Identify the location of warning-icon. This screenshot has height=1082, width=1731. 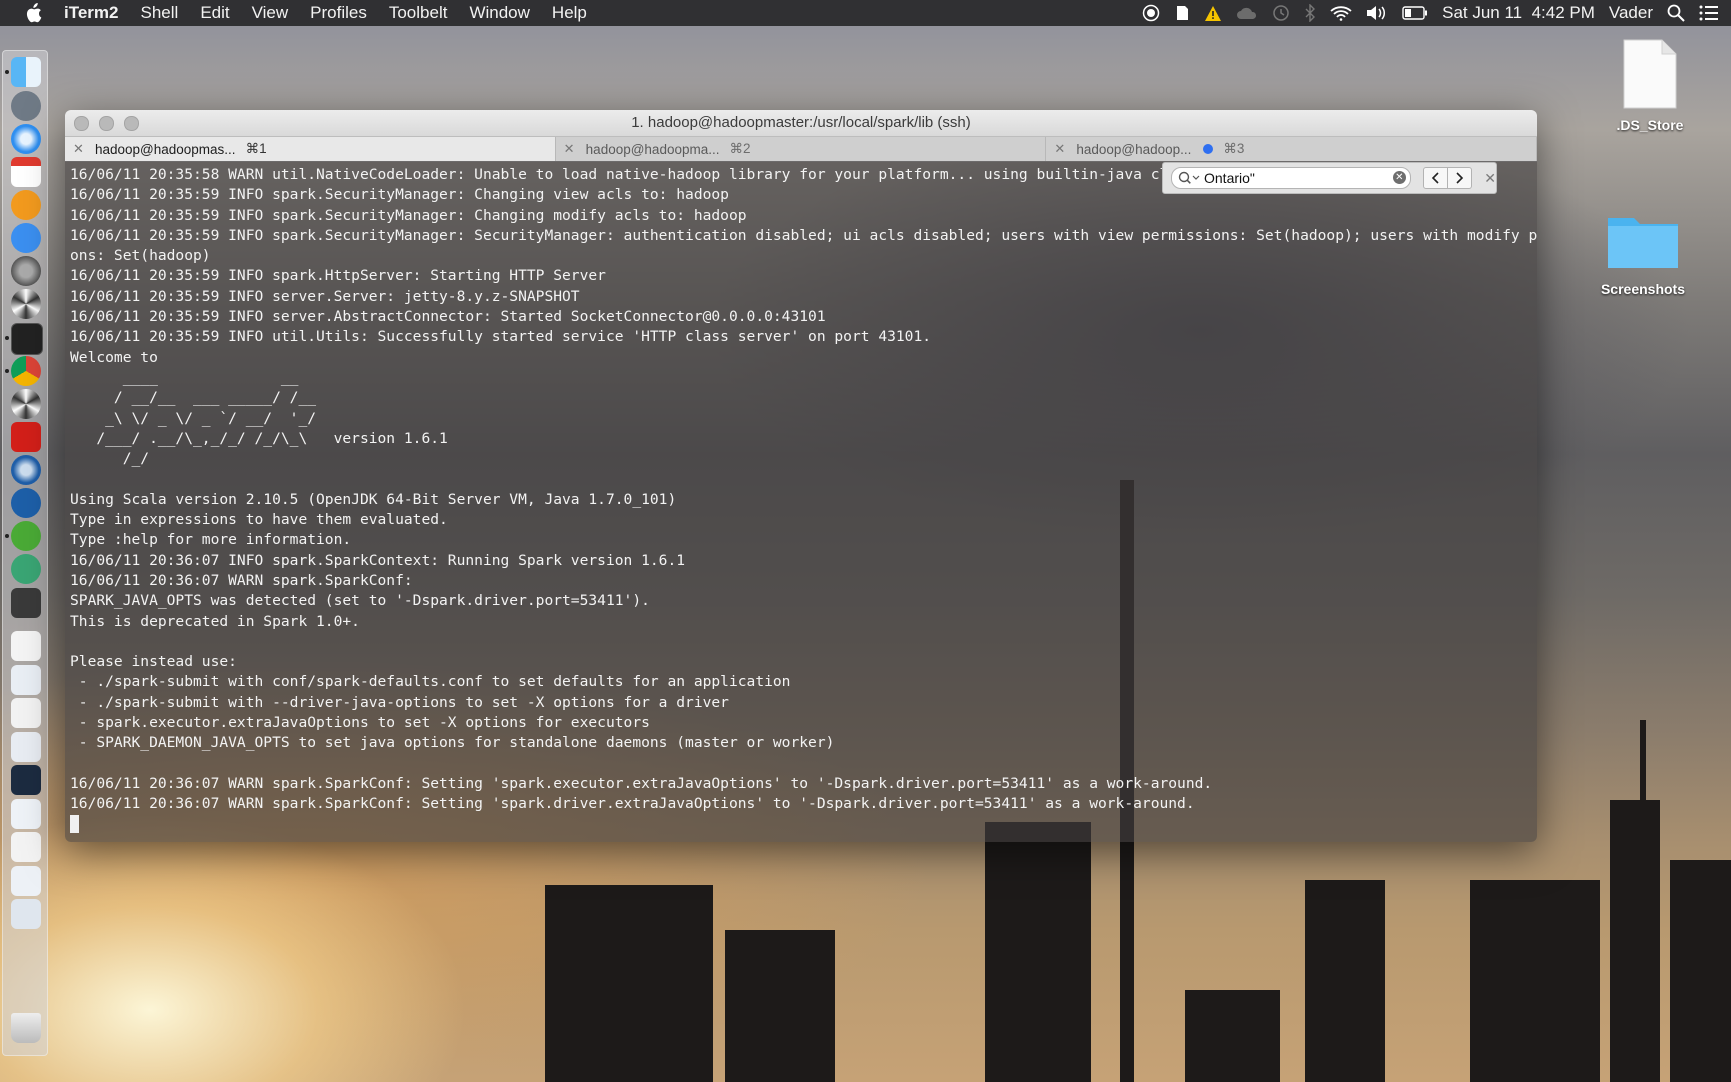
(1213, 13).